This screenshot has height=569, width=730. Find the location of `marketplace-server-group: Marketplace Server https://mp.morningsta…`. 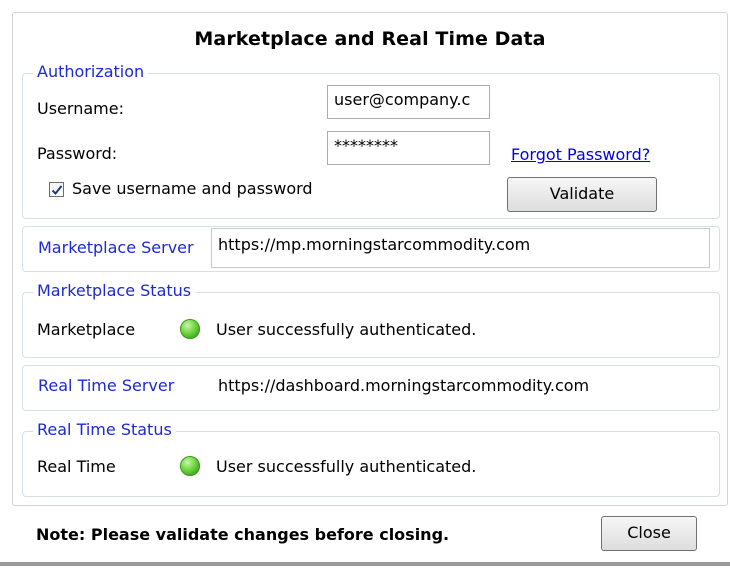

marketplace-server-group: Marketplace Server https://mp.morningsta… is located at coordinates (371, 249).